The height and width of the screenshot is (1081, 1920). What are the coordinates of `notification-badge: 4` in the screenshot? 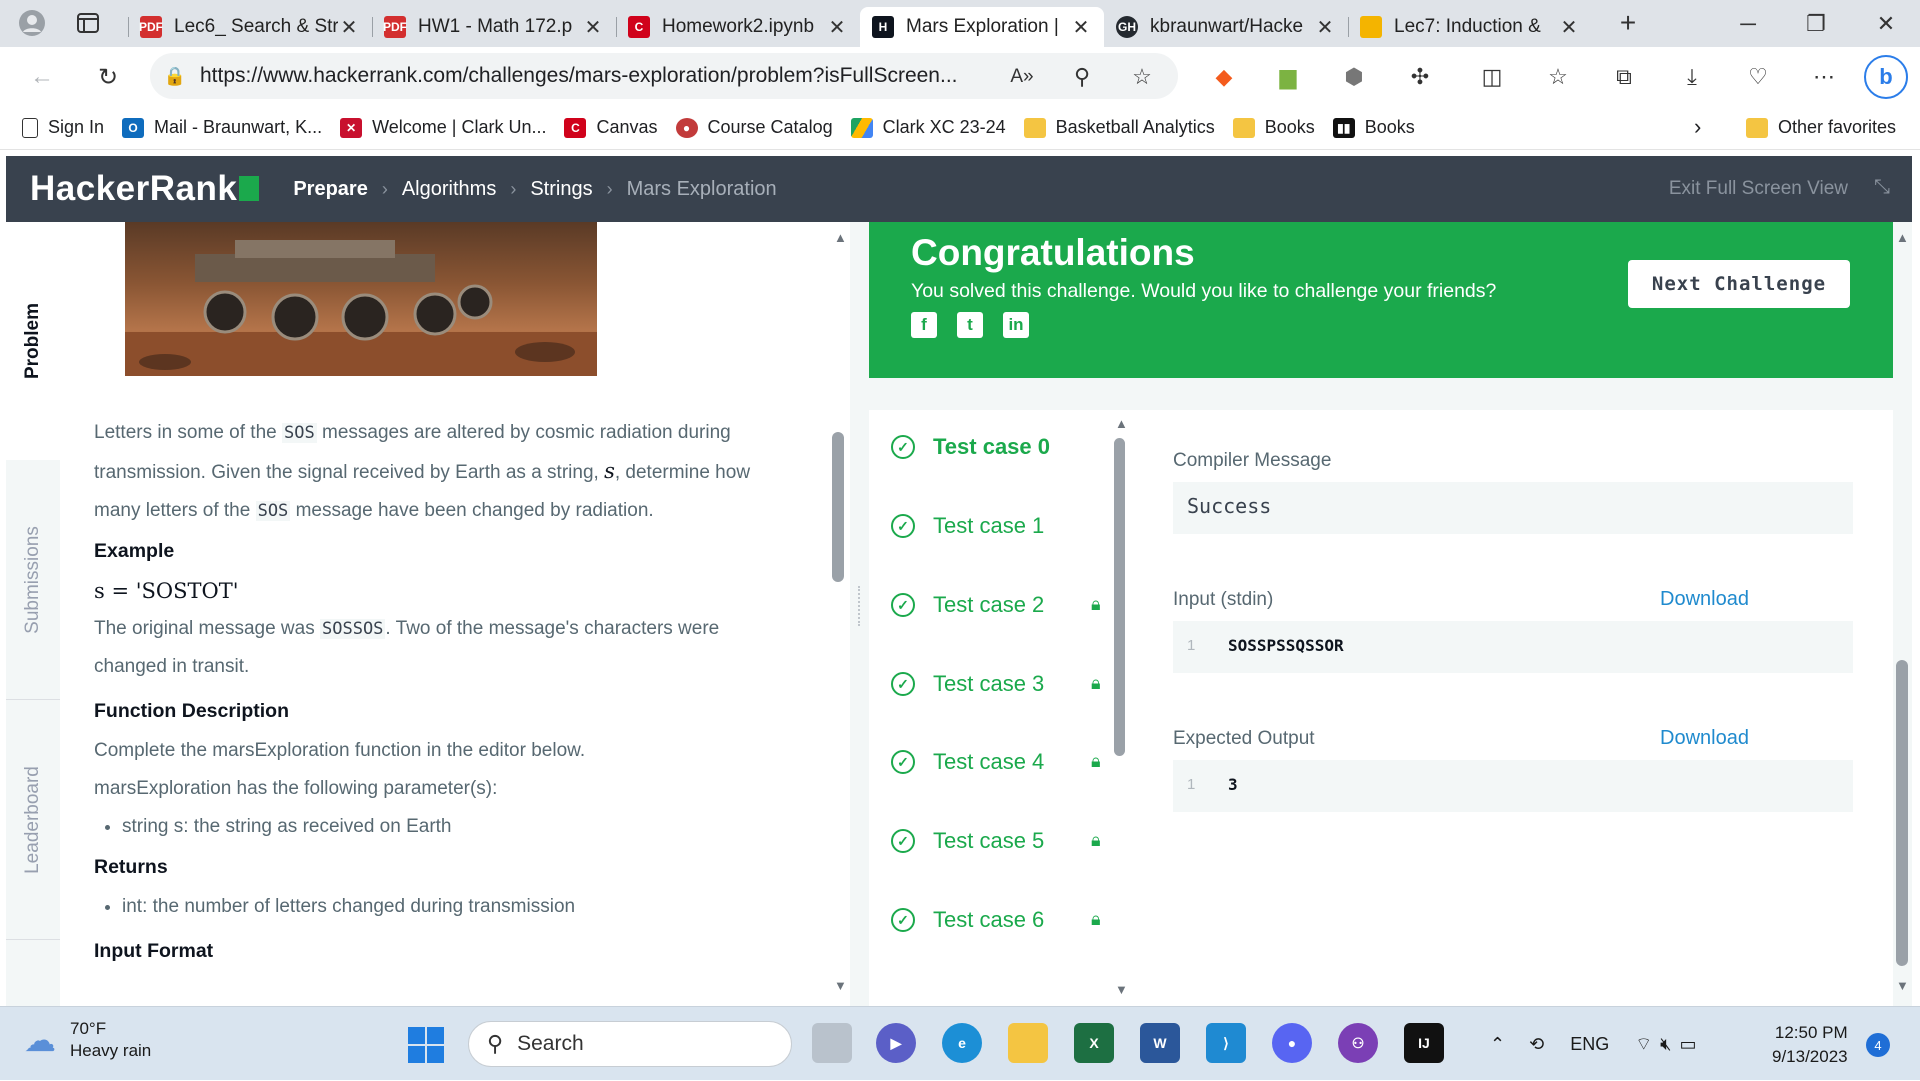 It's located at (1878, 1045).